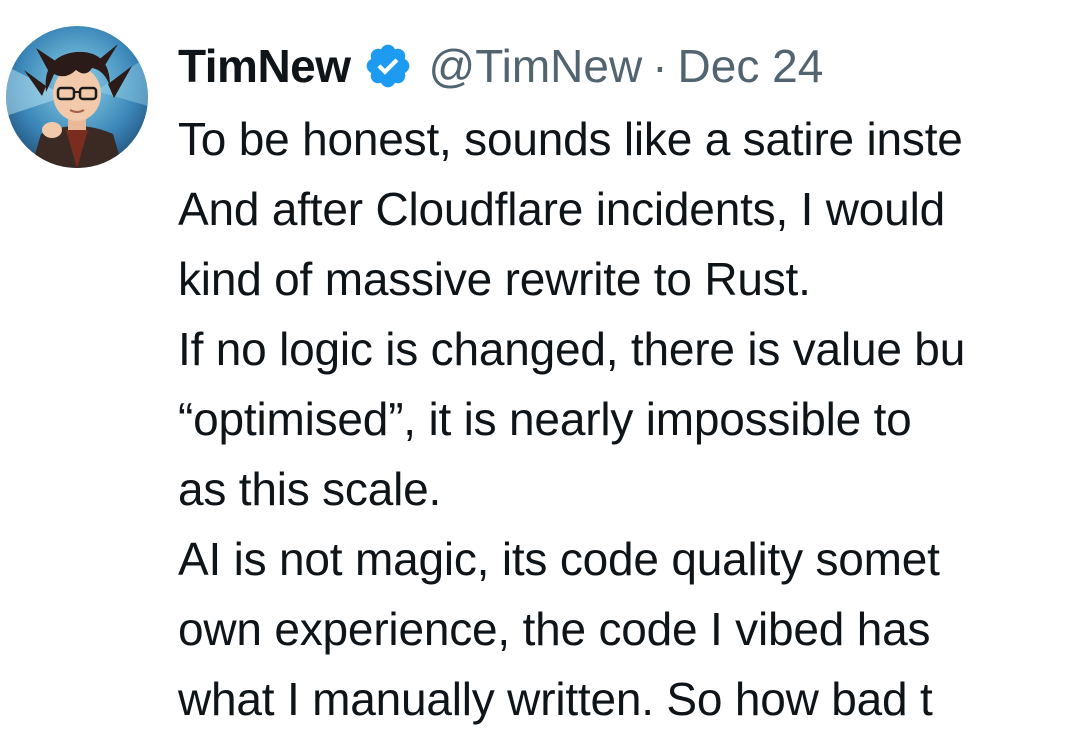  I want to click on anime-character-avatar-icon, so click(77, 97).